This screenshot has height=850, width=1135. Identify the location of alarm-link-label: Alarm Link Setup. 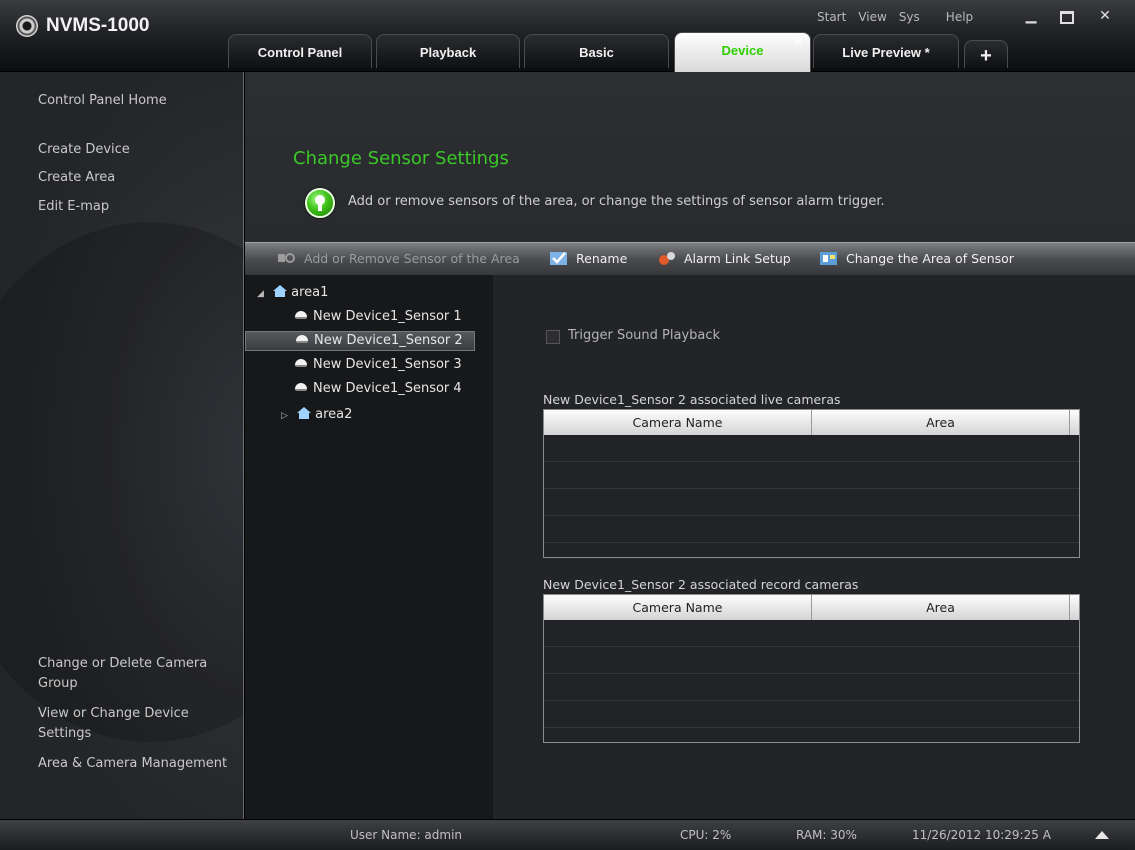
(737, 258).